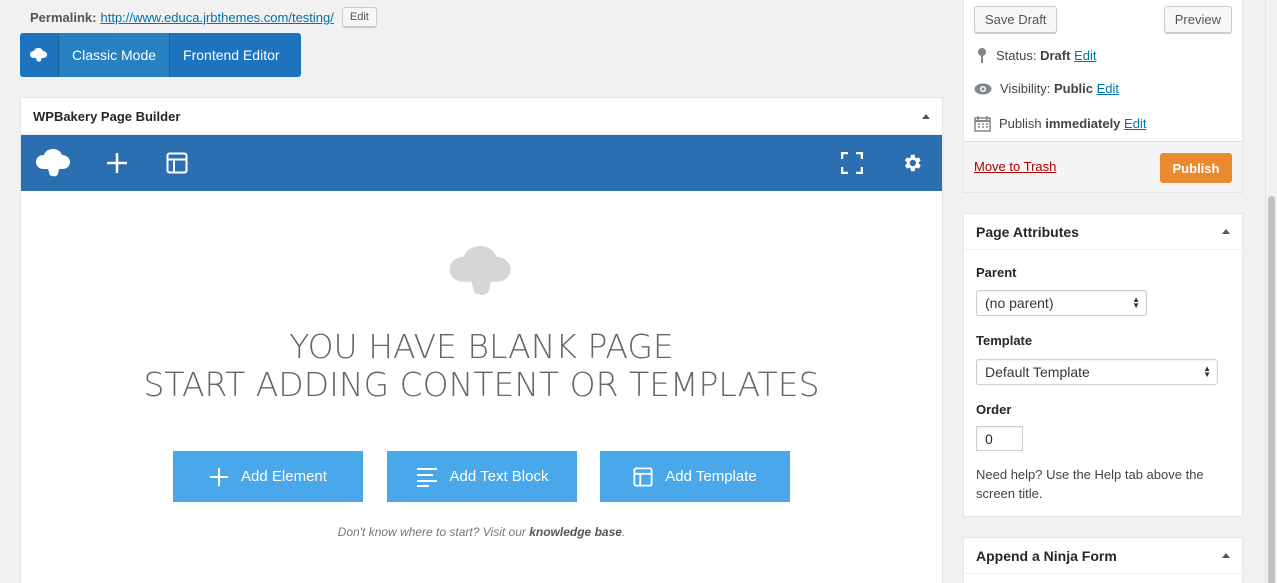 Image resolution: width=1277 pixels, height=583 pixels. What do you see at coordinates (1085, 55) in the screenshot?
I see `status-edit-link: Edit` at bounding box center [1085, 55].